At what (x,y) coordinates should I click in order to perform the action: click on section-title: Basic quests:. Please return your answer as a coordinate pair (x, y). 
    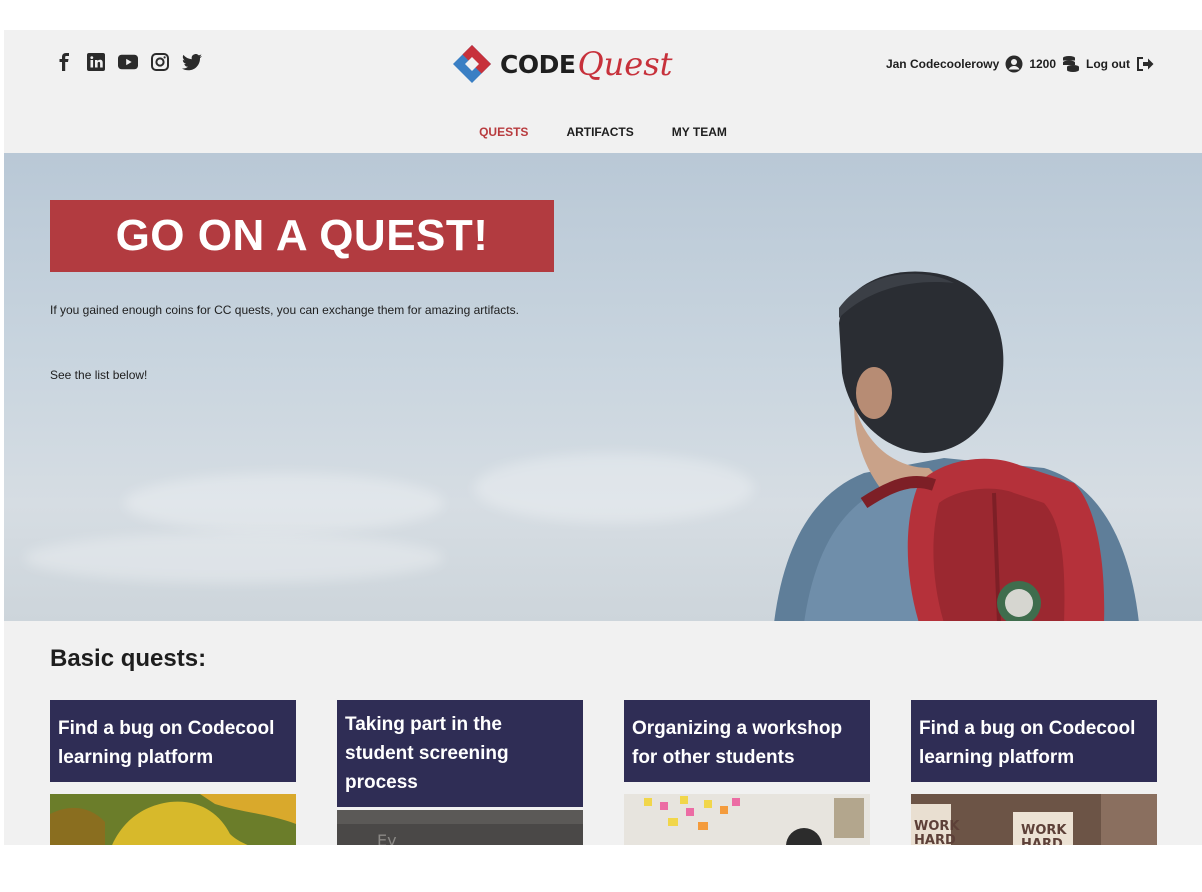
    Looking at the image, I should click on (128, 658).